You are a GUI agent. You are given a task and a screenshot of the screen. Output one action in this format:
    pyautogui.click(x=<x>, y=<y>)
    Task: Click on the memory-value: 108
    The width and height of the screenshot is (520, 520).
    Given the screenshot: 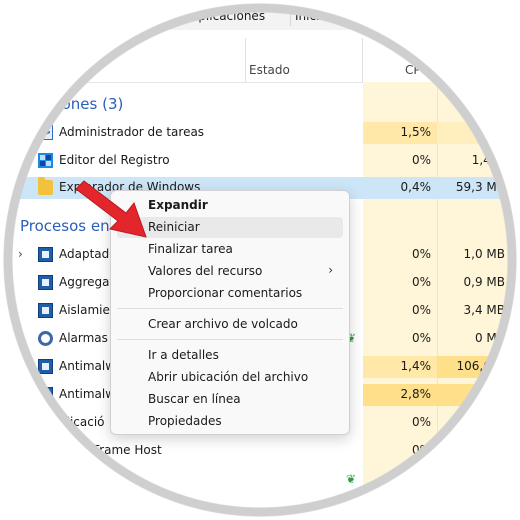 What is the action you would take?
    pyautogui.click(x=493, y=394)
    